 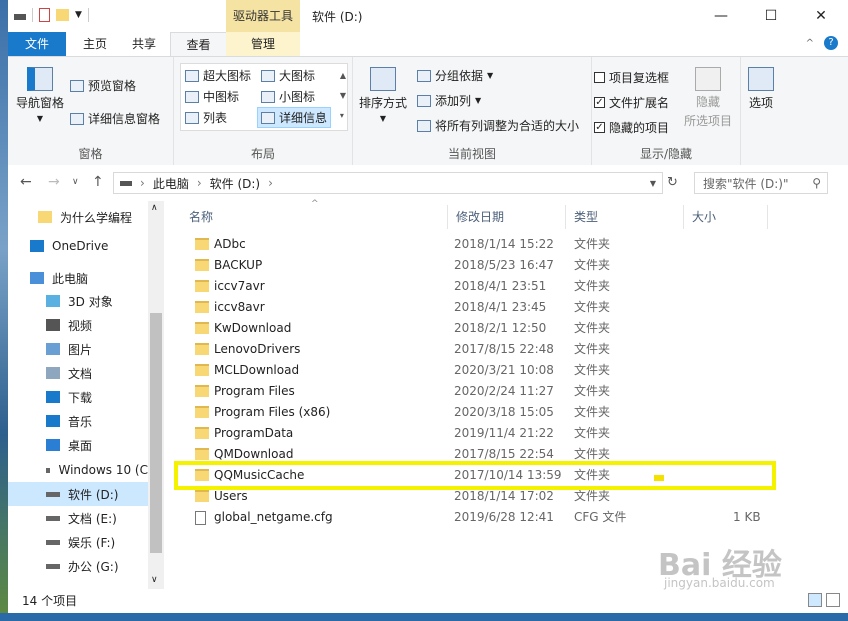 I want to click on file-row: KwDownload 2018/2/1 12:50 文件夹, so click(x=481, y=328).